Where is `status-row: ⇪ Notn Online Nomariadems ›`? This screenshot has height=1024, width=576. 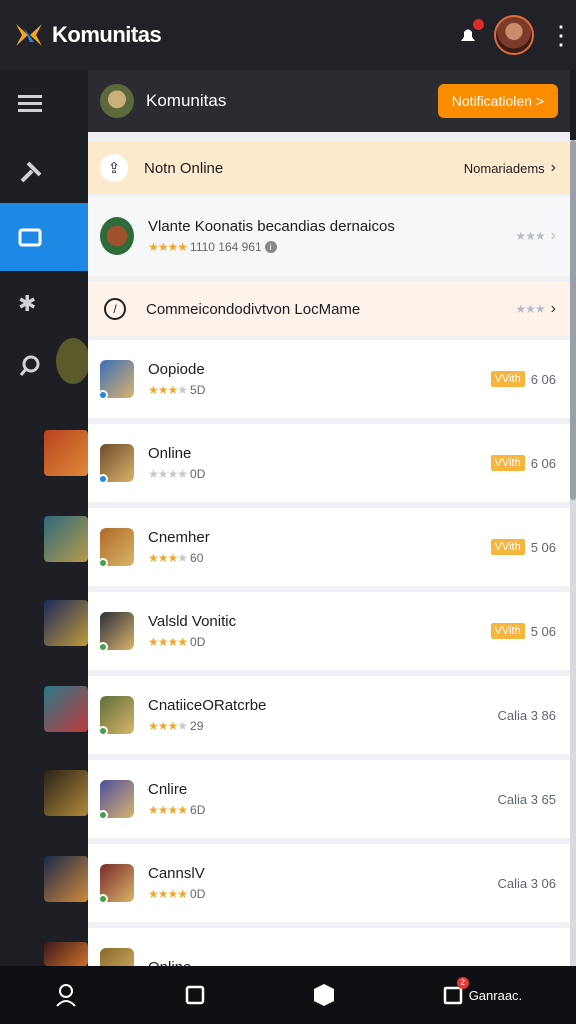
status-row: ⇪ Notn Online Nomariadems › is located at coordinates (329, 168).